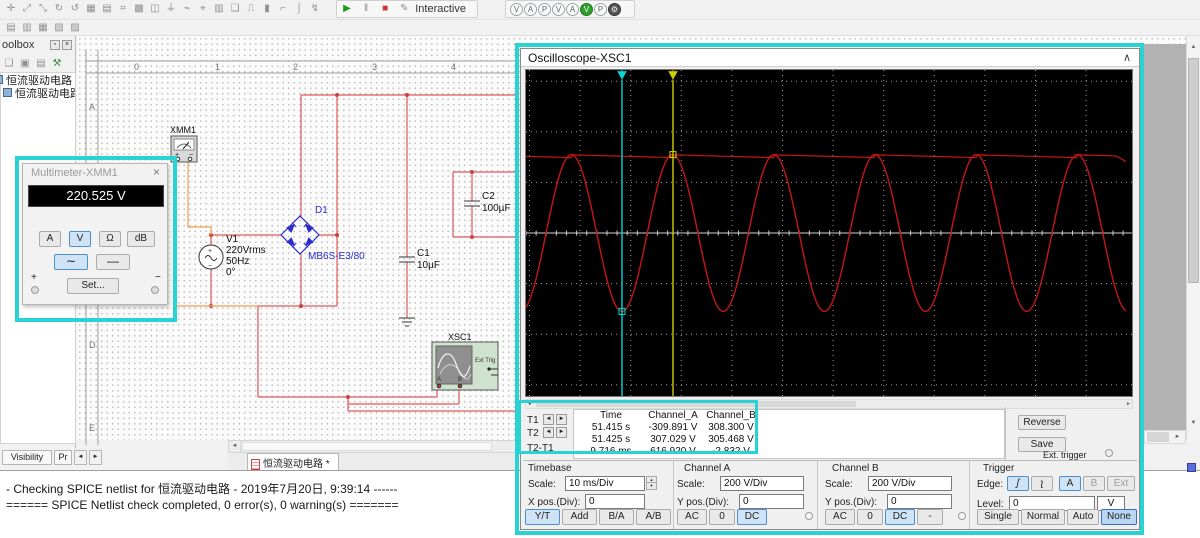 The height and width of the screenshot is (538, 1200). What do you see at coordinates (605, 483) in the screenshot?
I see `timebase-scale-input` at bounding box center [605, 483].